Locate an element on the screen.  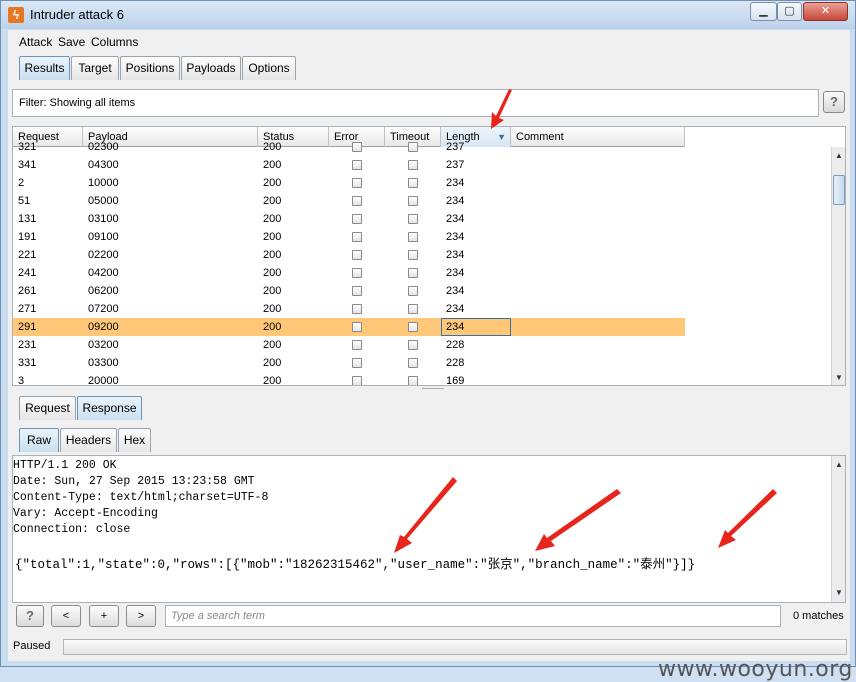
cell-payload: 03100 is located at coordinates (103, 219).